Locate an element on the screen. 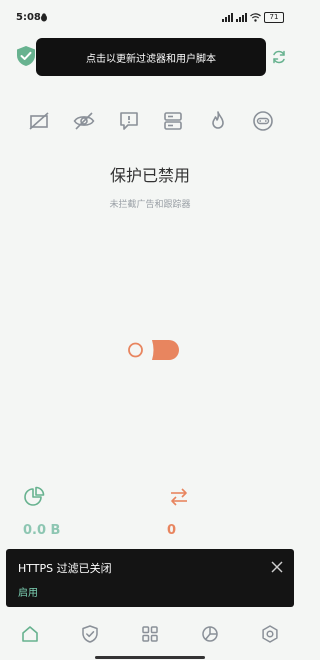 The image size is (320, 660). status-bar: 5:08 71 is located at coordinates (150, 18).